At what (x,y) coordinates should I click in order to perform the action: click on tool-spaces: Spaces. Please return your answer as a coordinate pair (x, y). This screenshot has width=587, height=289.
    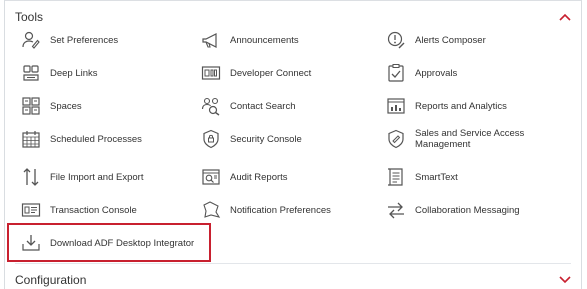
    Looking at the image, I should click on (51, 106).